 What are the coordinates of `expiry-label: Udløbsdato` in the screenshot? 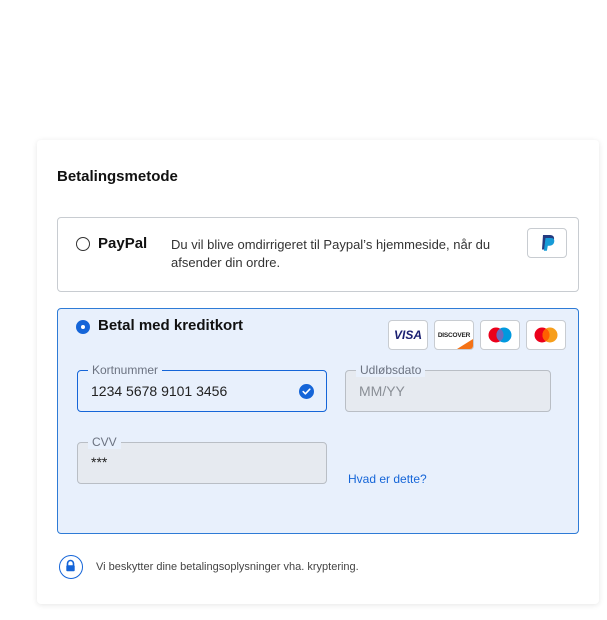 It's located at (391, 370).